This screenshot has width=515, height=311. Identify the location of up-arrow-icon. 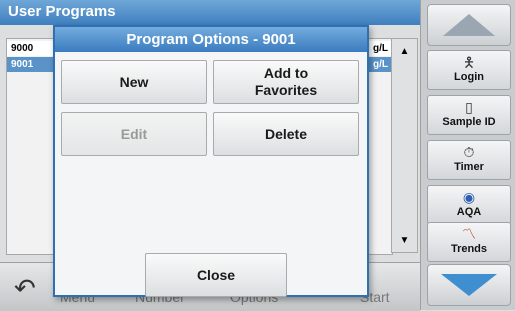
(469, 25).